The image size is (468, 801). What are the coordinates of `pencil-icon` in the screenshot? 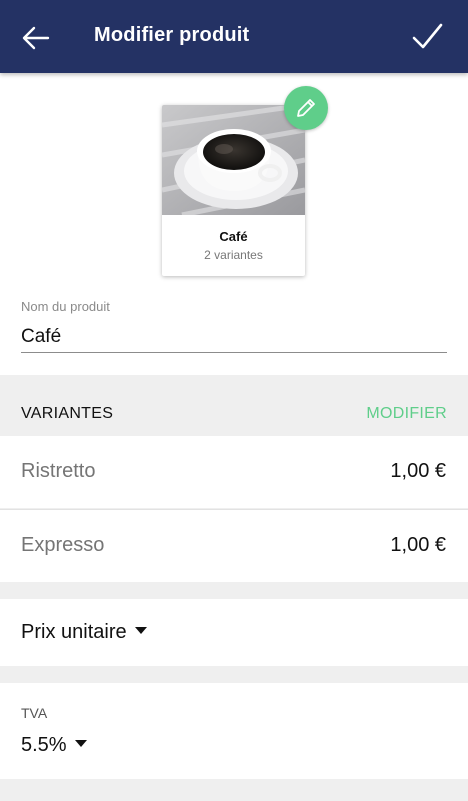 It's located at (306, 108).